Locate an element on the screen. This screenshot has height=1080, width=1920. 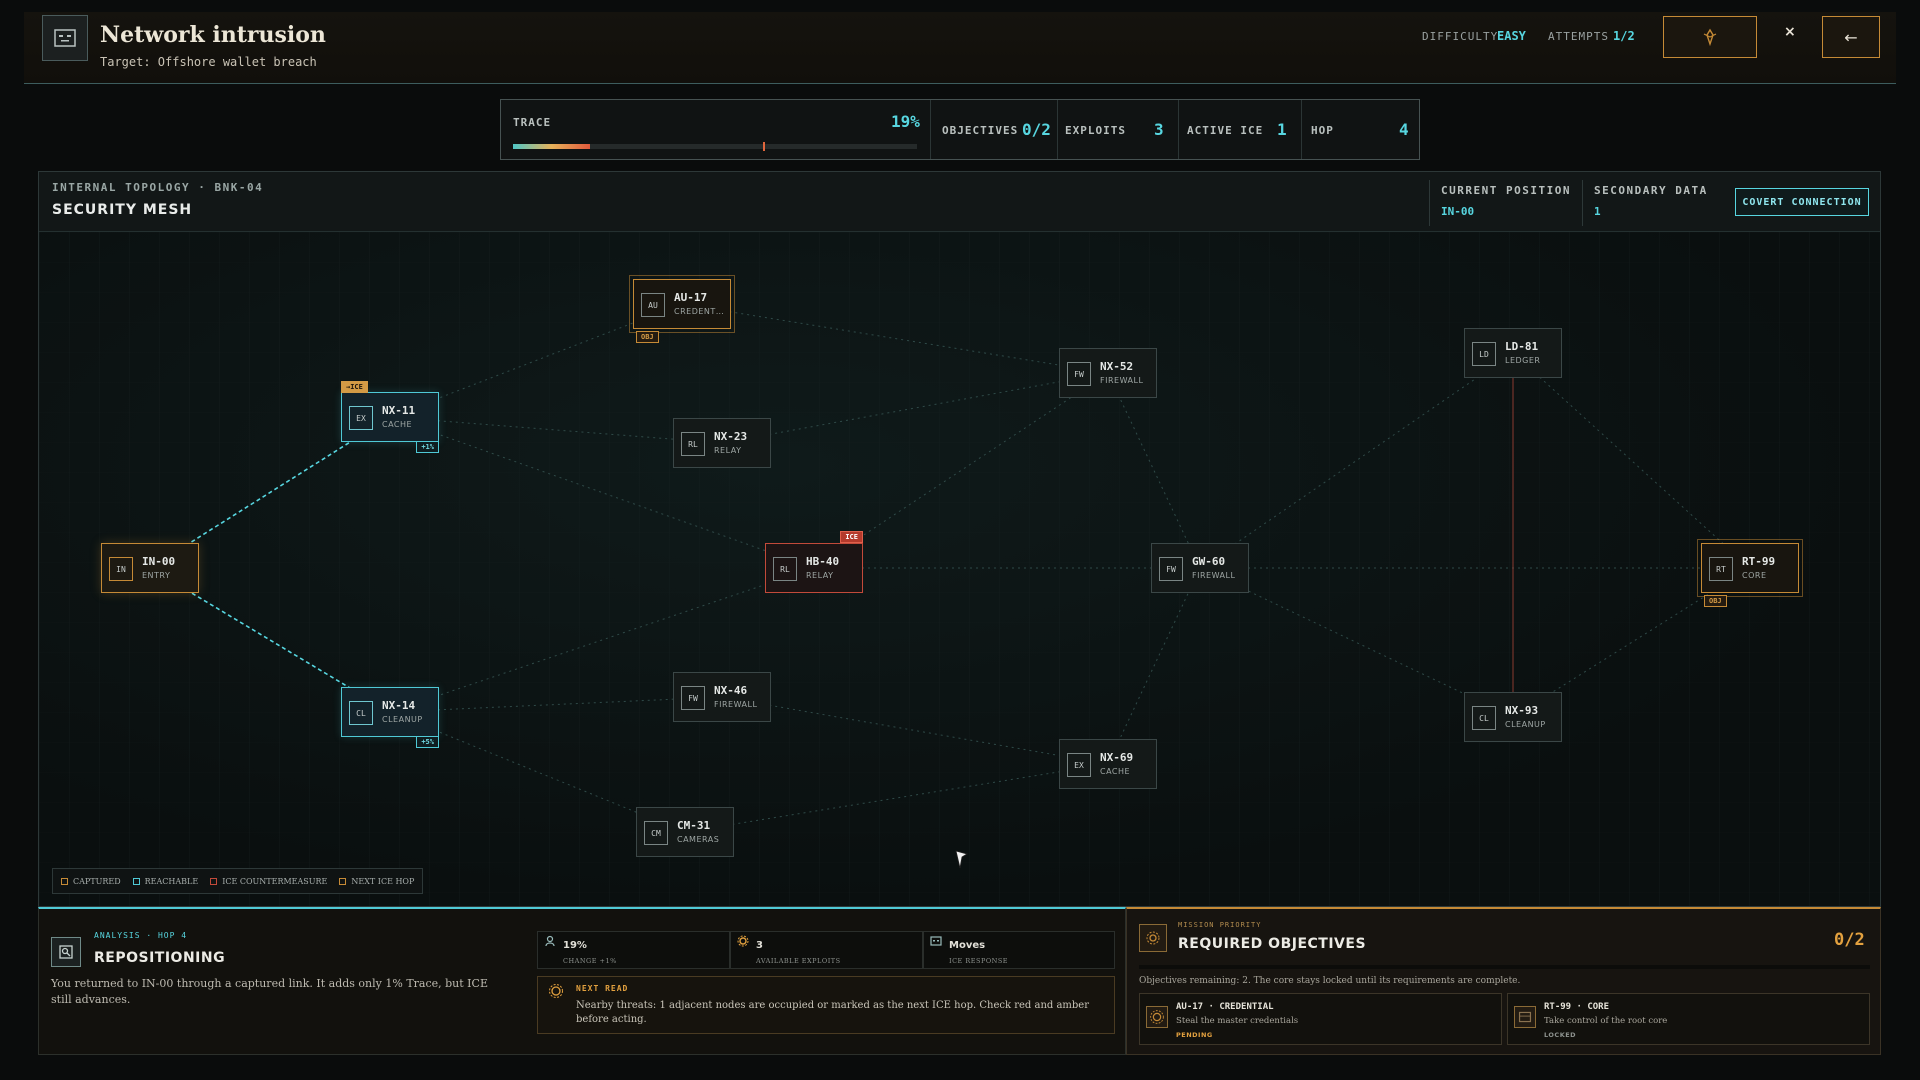
node-nx-93: CL NX-93 CLEANUP is located at coordinates (1513, 717).